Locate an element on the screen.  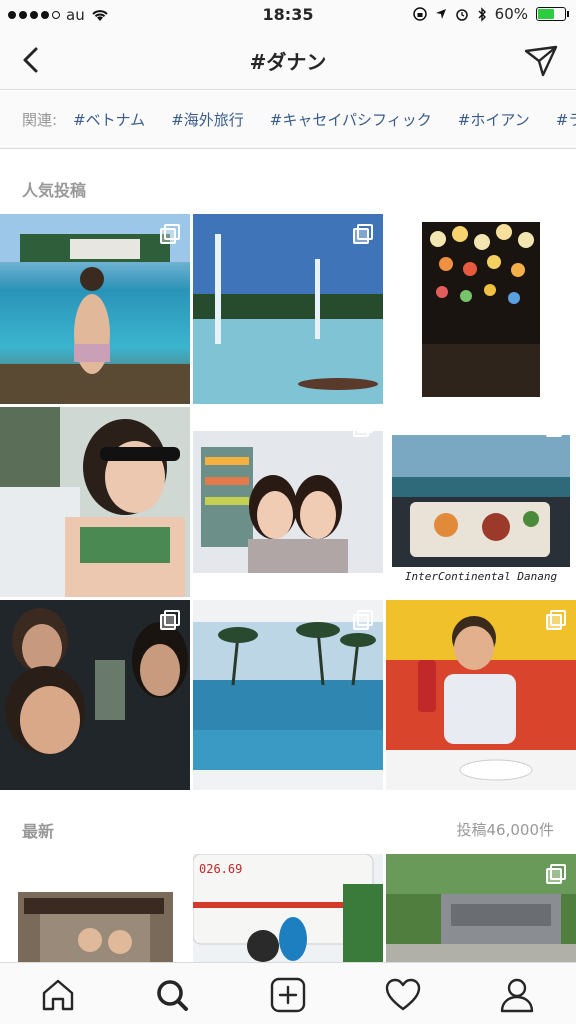
top-posts-title: 人気投稿 is located at coordinates (54, 190).